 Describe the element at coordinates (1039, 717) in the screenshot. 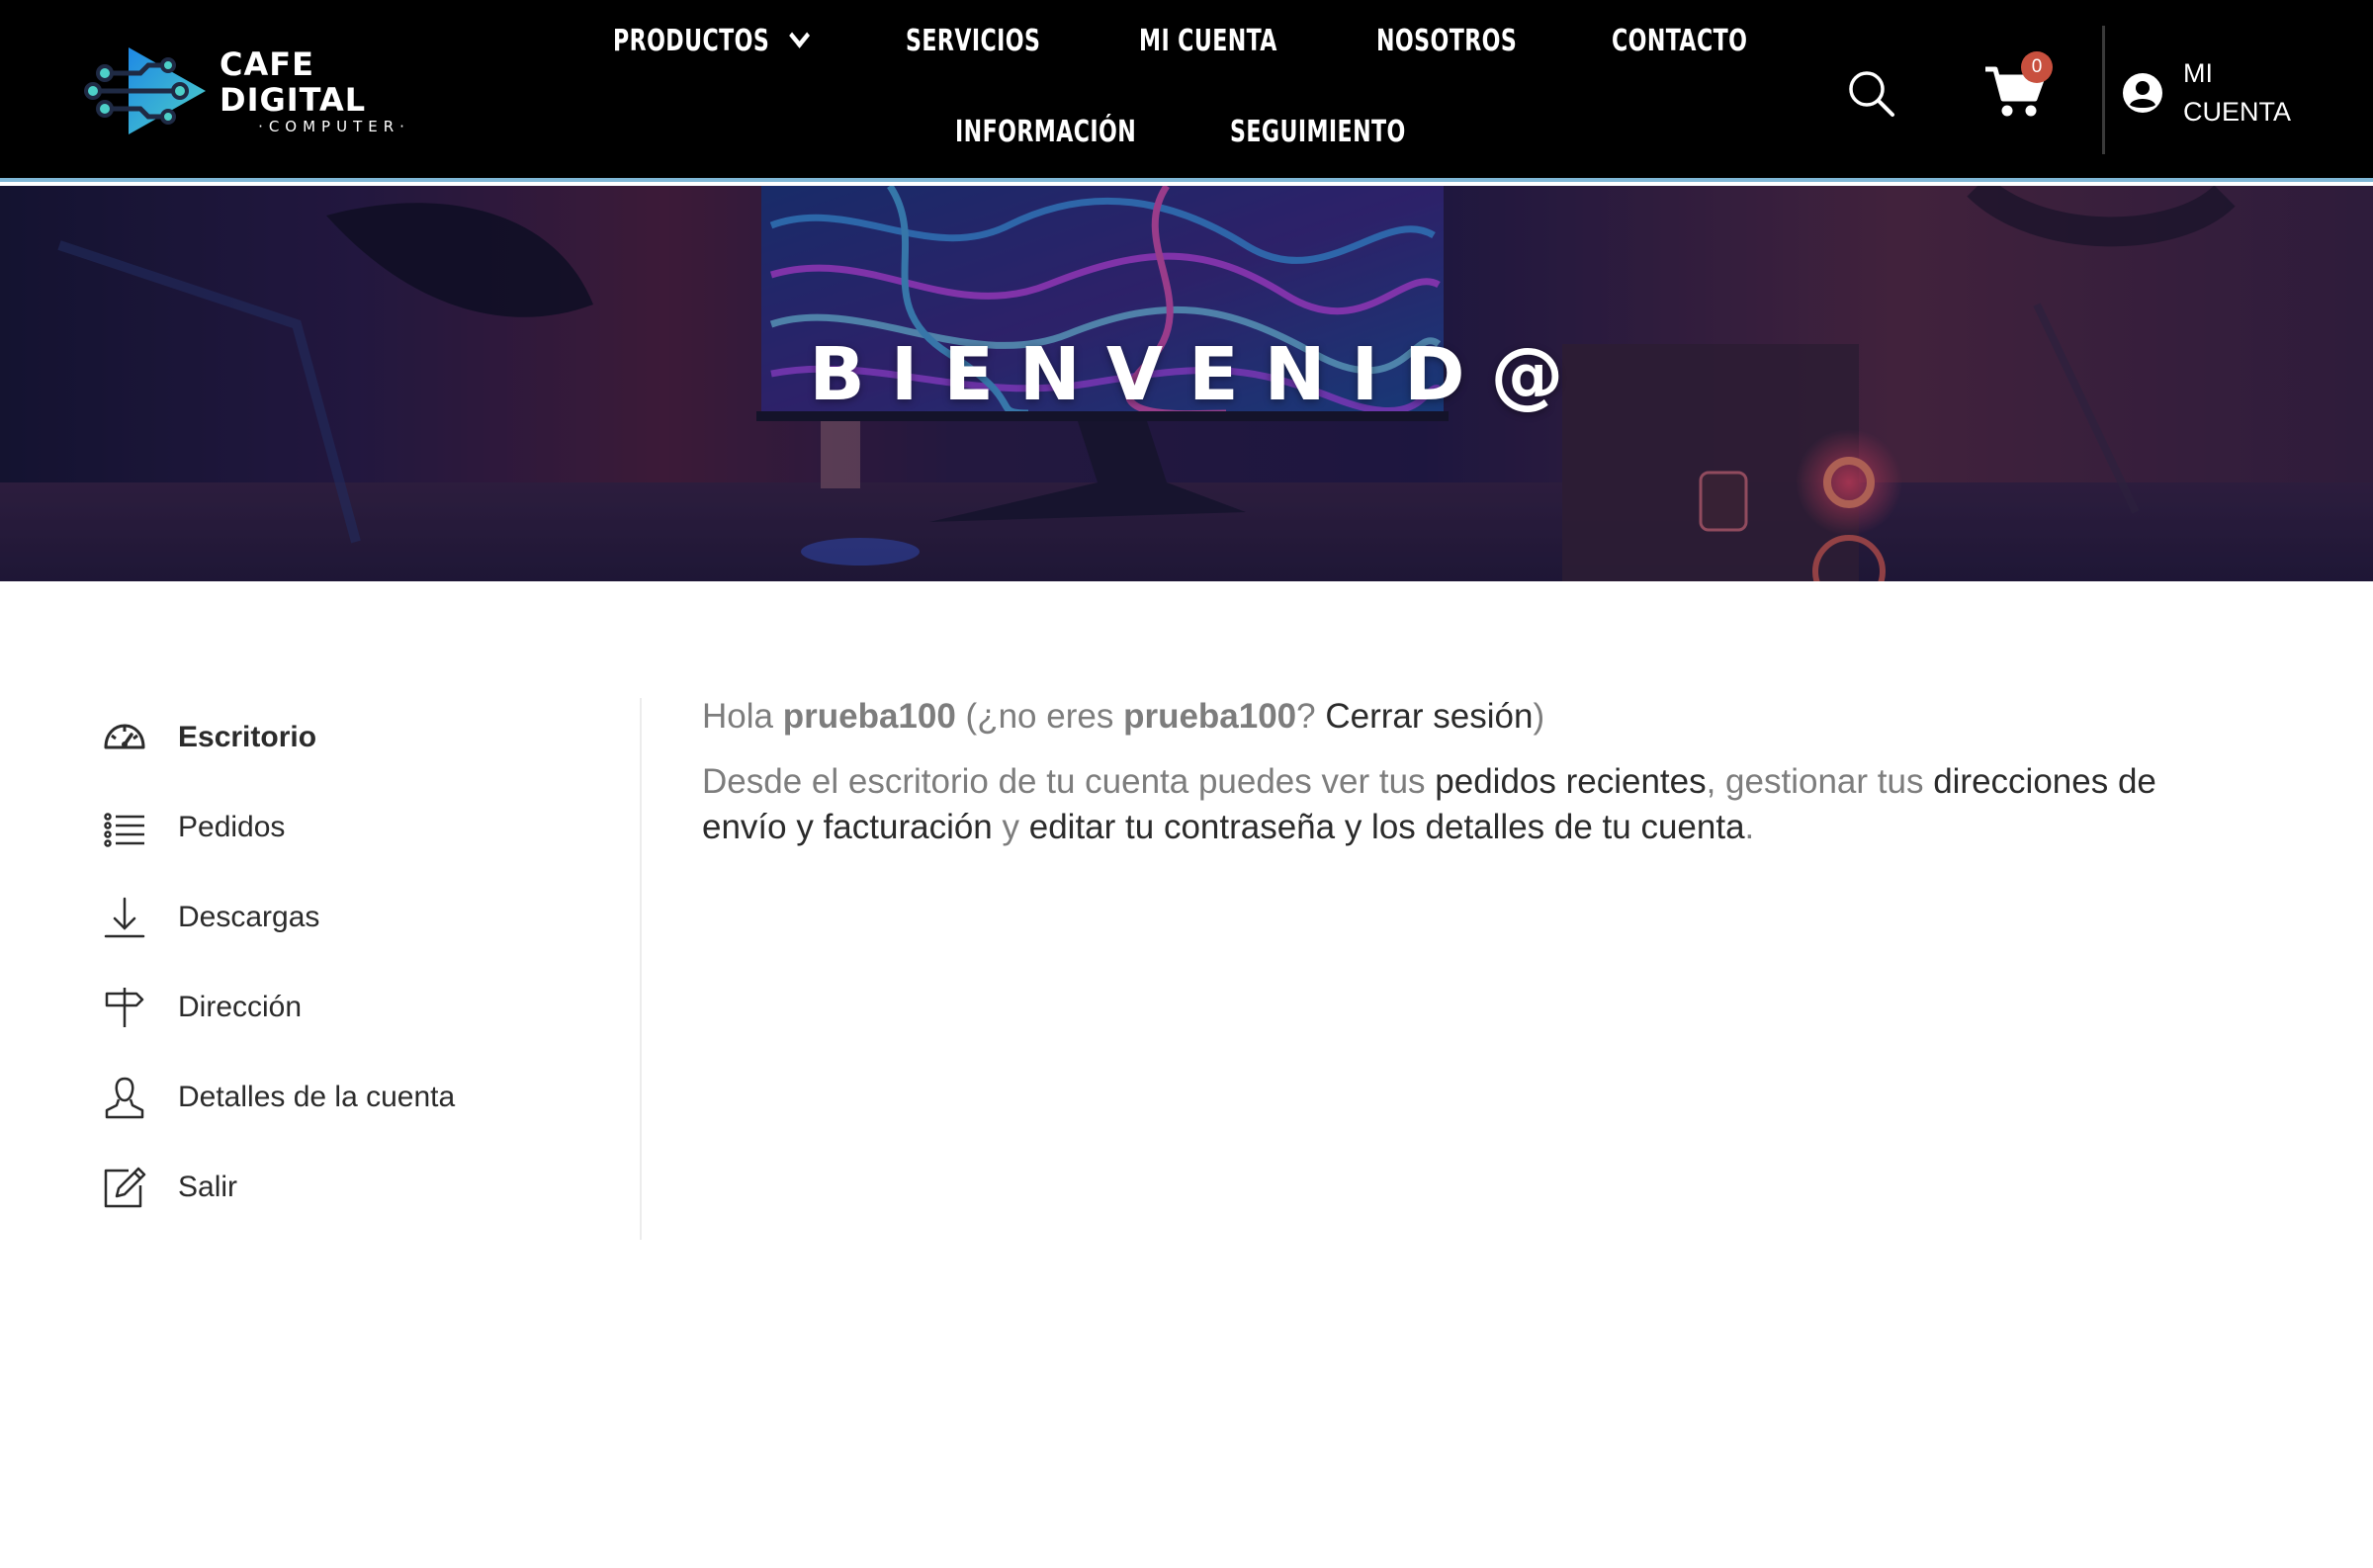

I see `greeting-not-you: (¿no eres` at that location.